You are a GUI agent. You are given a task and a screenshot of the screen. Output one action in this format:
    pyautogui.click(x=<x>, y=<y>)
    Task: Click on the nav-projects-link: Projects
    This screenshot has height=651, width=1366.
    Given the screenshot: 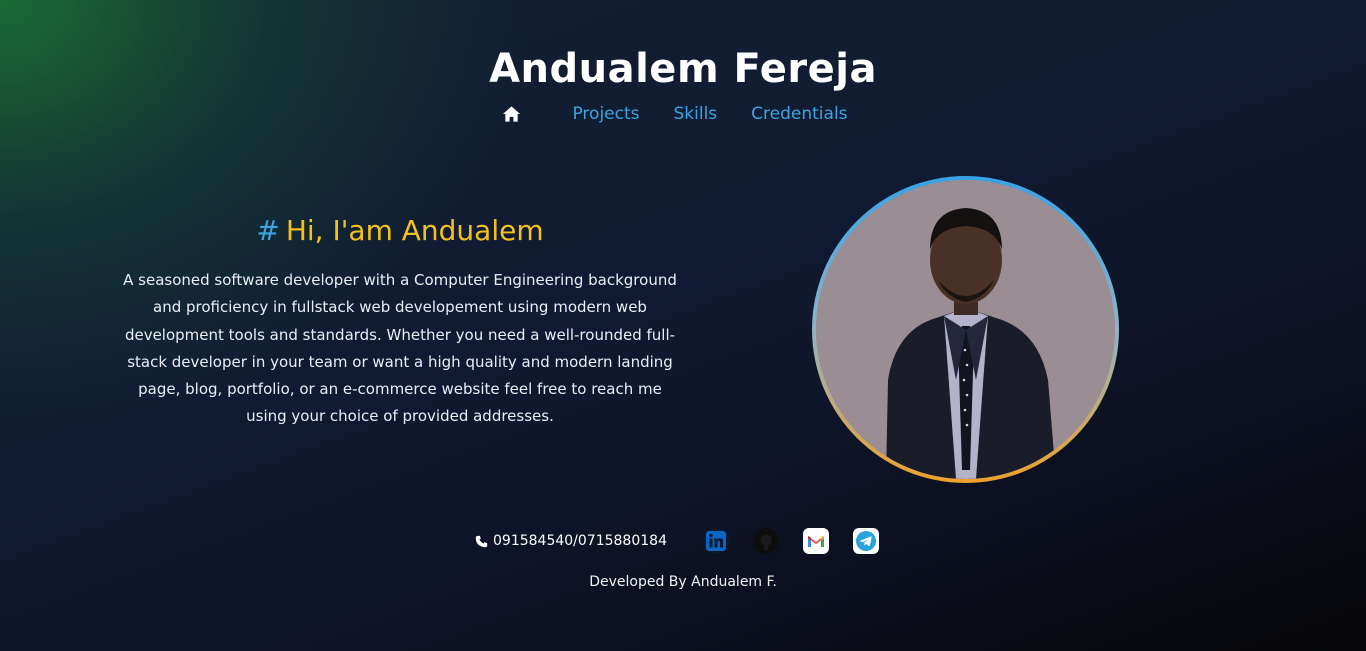 What is the action you would take?
    pyautogui.click(x=605, y=114)
    